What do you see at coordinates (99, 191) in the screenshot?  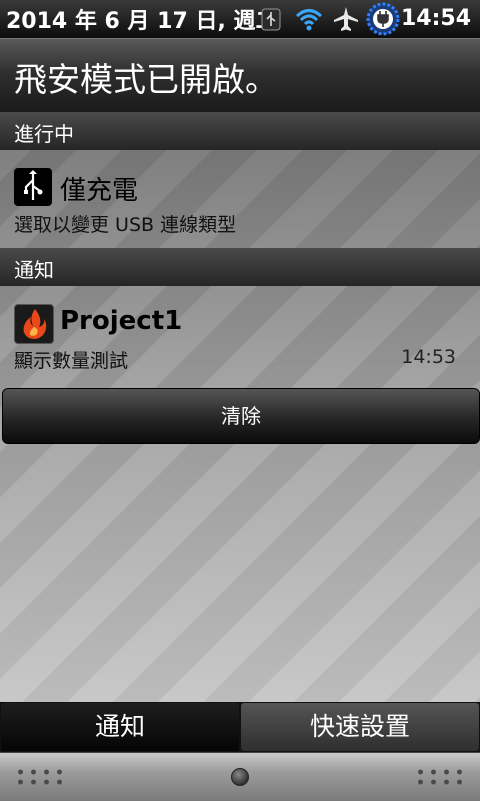 I see `usb-notification-title: 僅充電` at bounding box center [99, 191].